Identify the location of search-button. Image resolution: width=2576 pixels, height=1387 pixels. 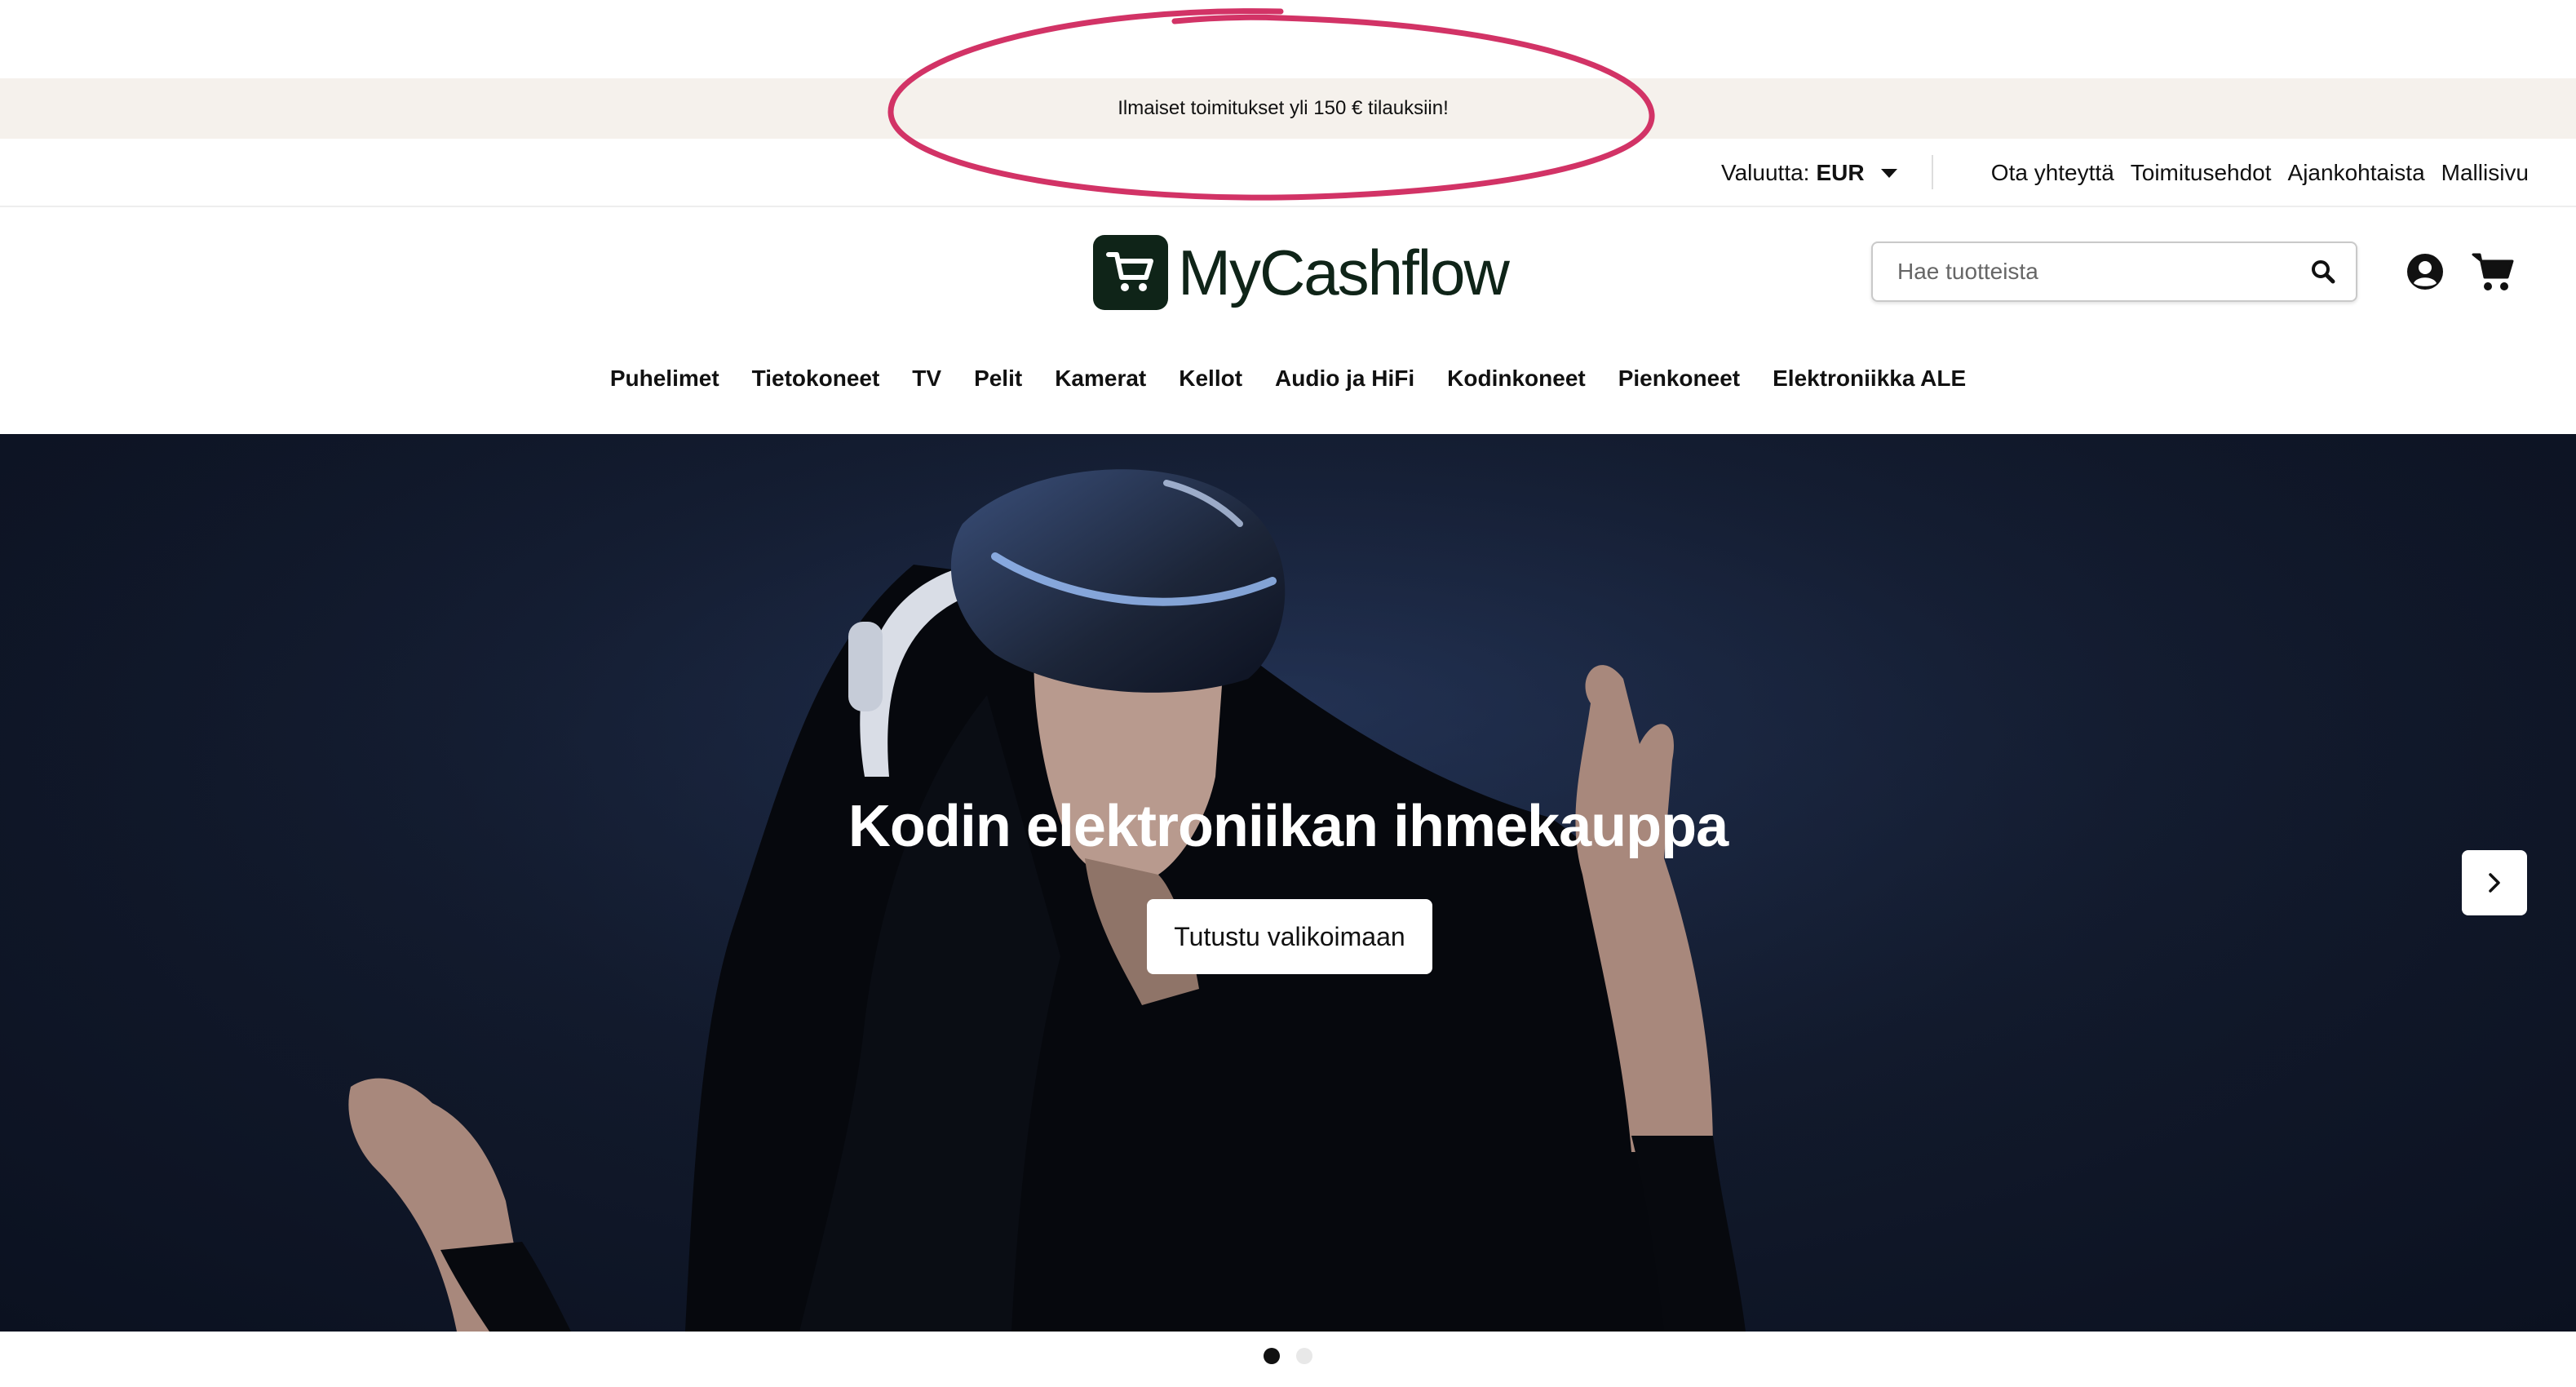
(2323, 271).